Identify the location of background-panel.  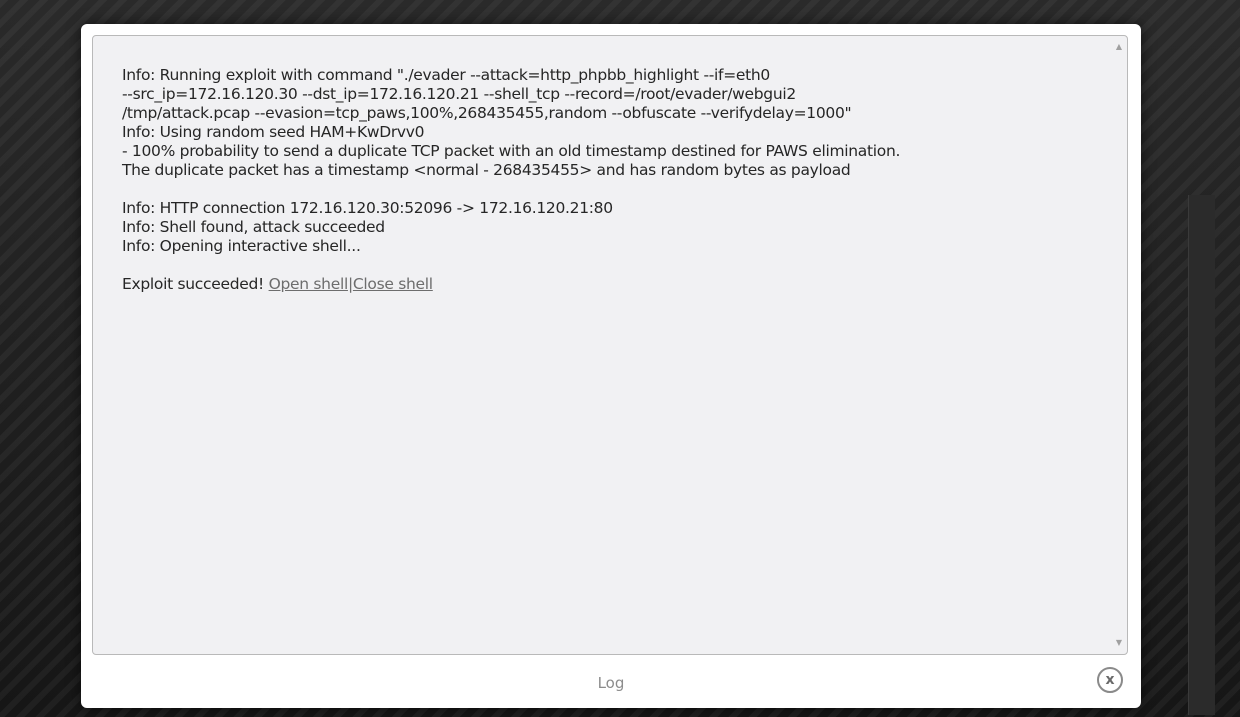
(1201, 455).